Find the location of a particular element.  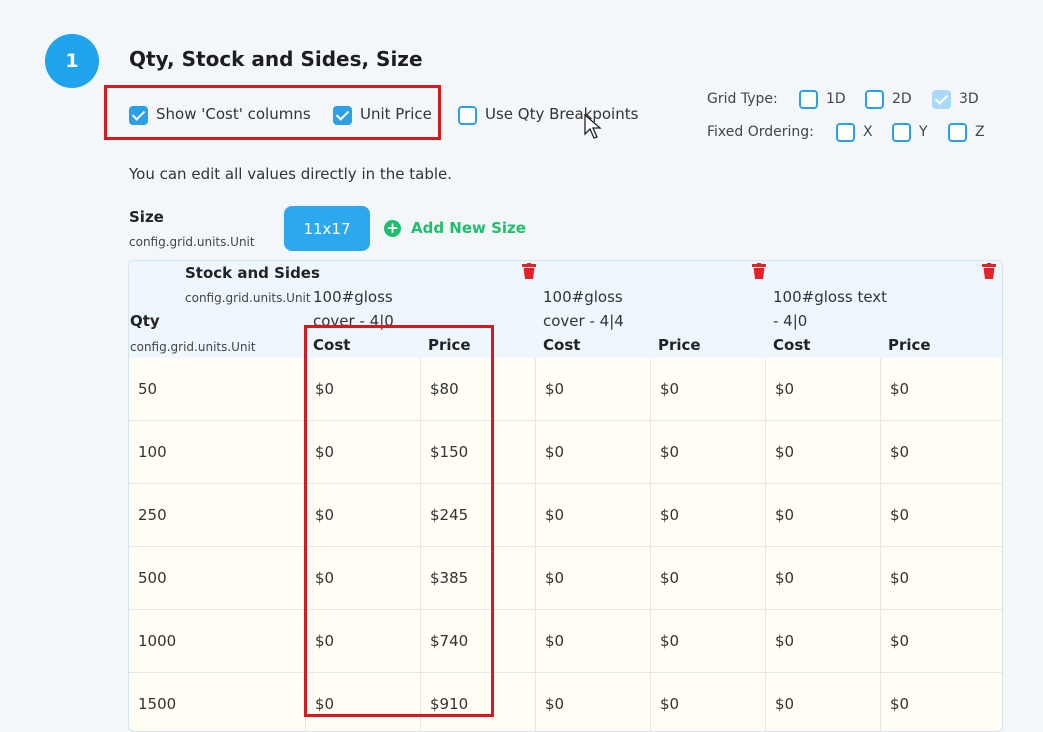

step-number-badge: 1 is located at coordinates (72, 61).